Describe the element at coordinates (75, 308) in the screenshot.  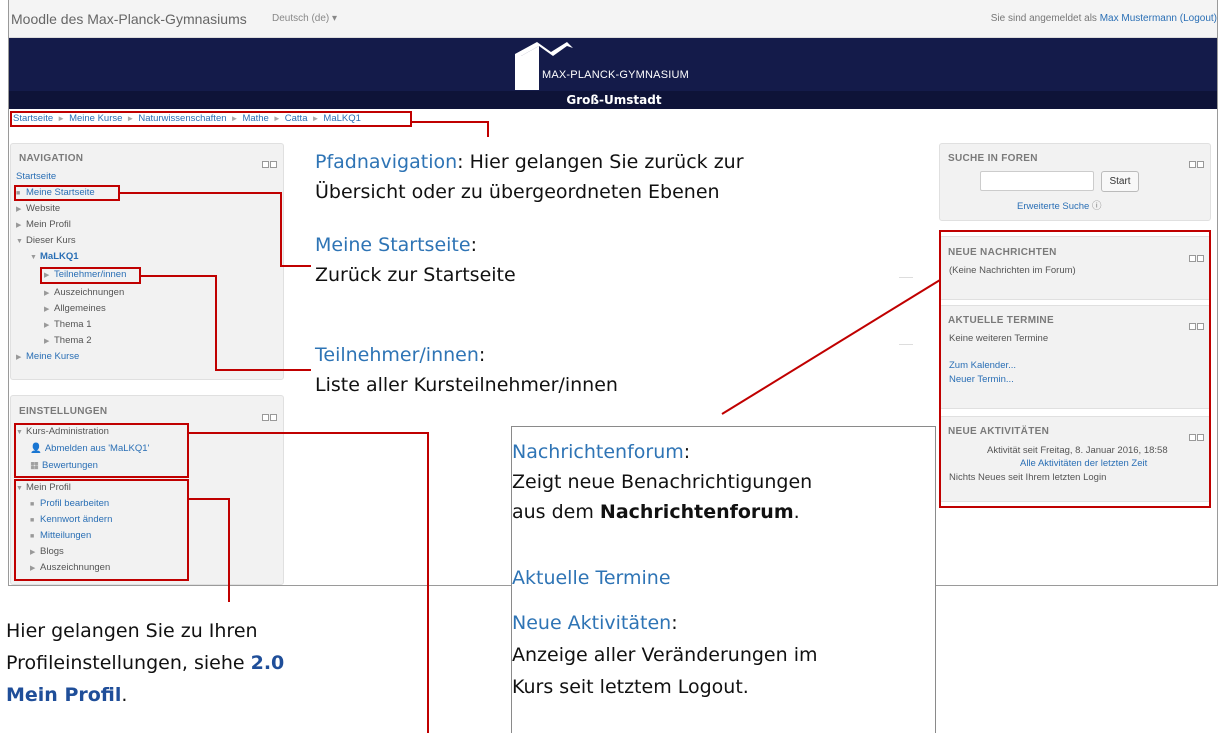
I see `nav-general: ▶ Allgemeines` at that location.